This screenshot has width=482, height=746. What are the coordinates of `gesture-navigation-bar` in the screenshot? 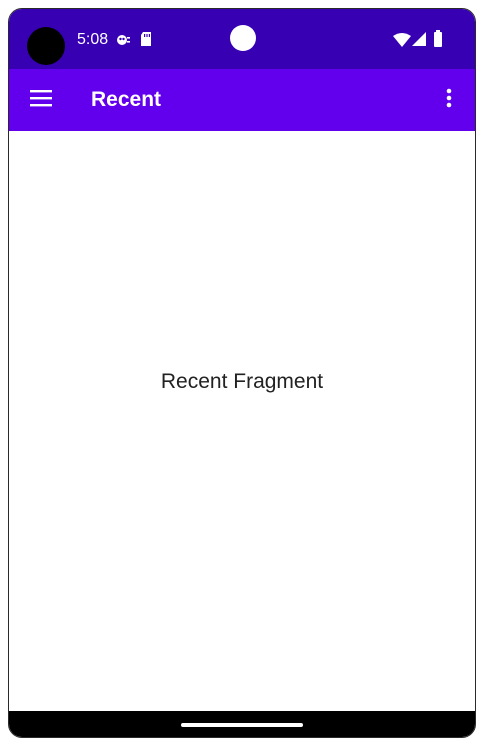 It's located at (242, 724).